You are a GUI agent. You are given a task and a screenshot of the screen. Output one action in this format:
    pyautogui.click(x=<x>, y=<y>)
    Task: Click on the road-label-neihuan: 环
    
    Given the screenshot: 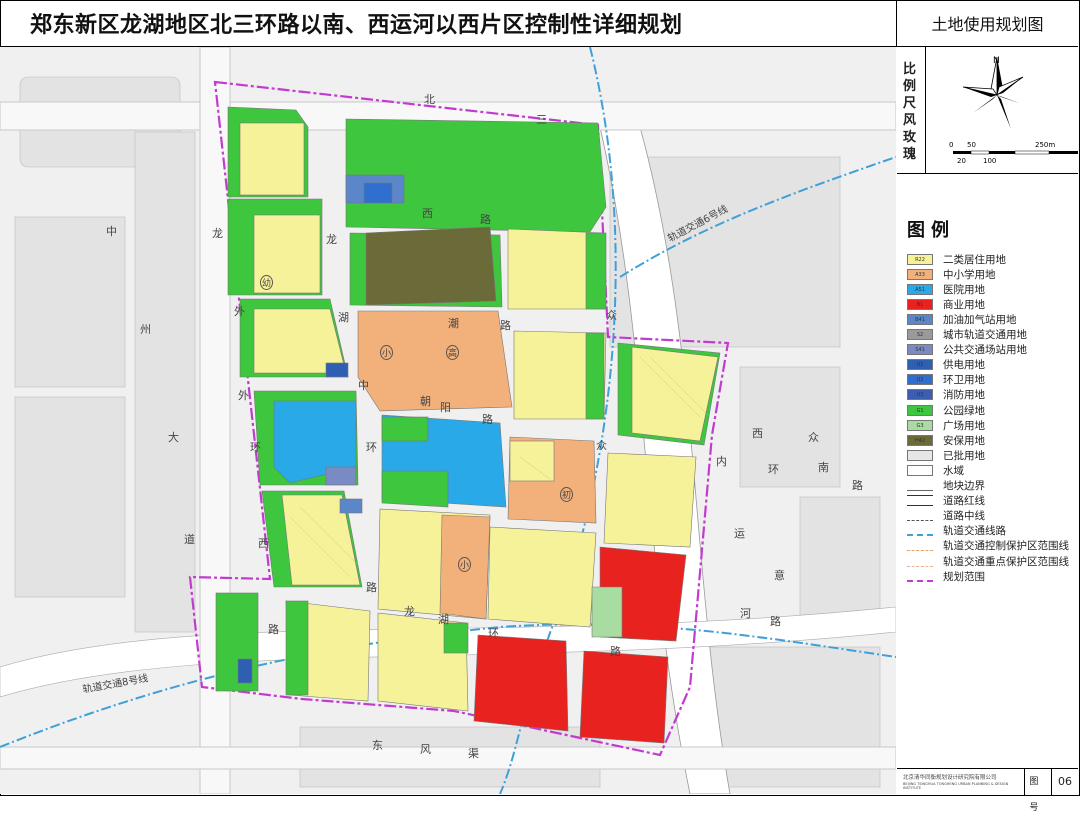 What is the action you would take?
    pyautogui.click(x=773, y=469)
    